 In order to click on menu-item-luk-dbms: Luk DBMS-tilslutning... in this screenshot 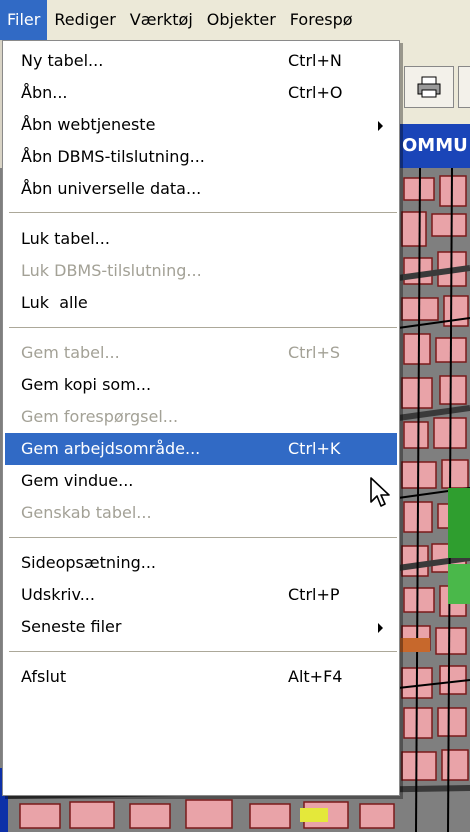, I will do `click(201, 271)`.